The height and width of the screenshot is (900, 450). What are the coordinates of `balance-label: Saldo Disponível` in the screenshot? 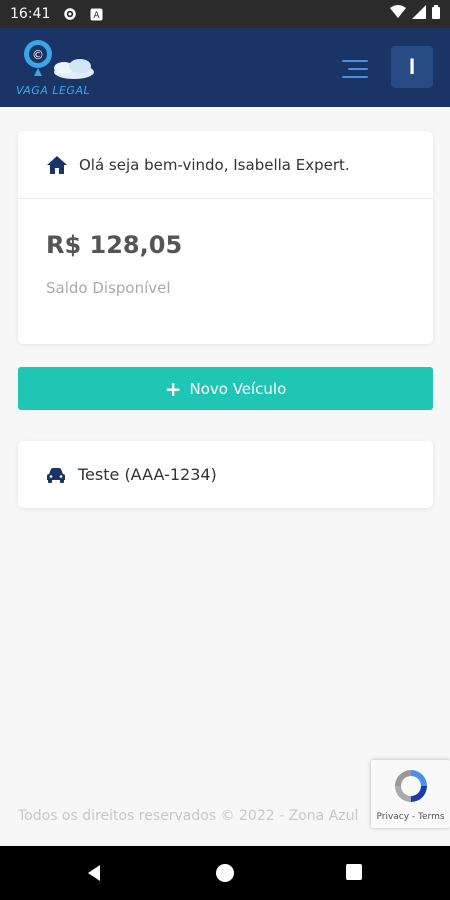 It's located at (108, 288).